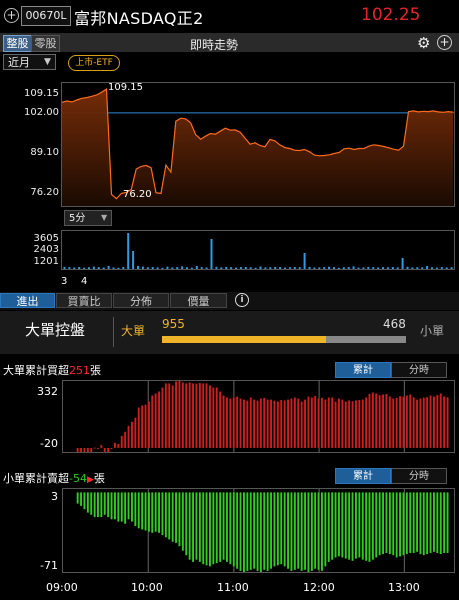 The image size is (459, 600). I want to click on y-tick-label: -20, so click(49, 443).